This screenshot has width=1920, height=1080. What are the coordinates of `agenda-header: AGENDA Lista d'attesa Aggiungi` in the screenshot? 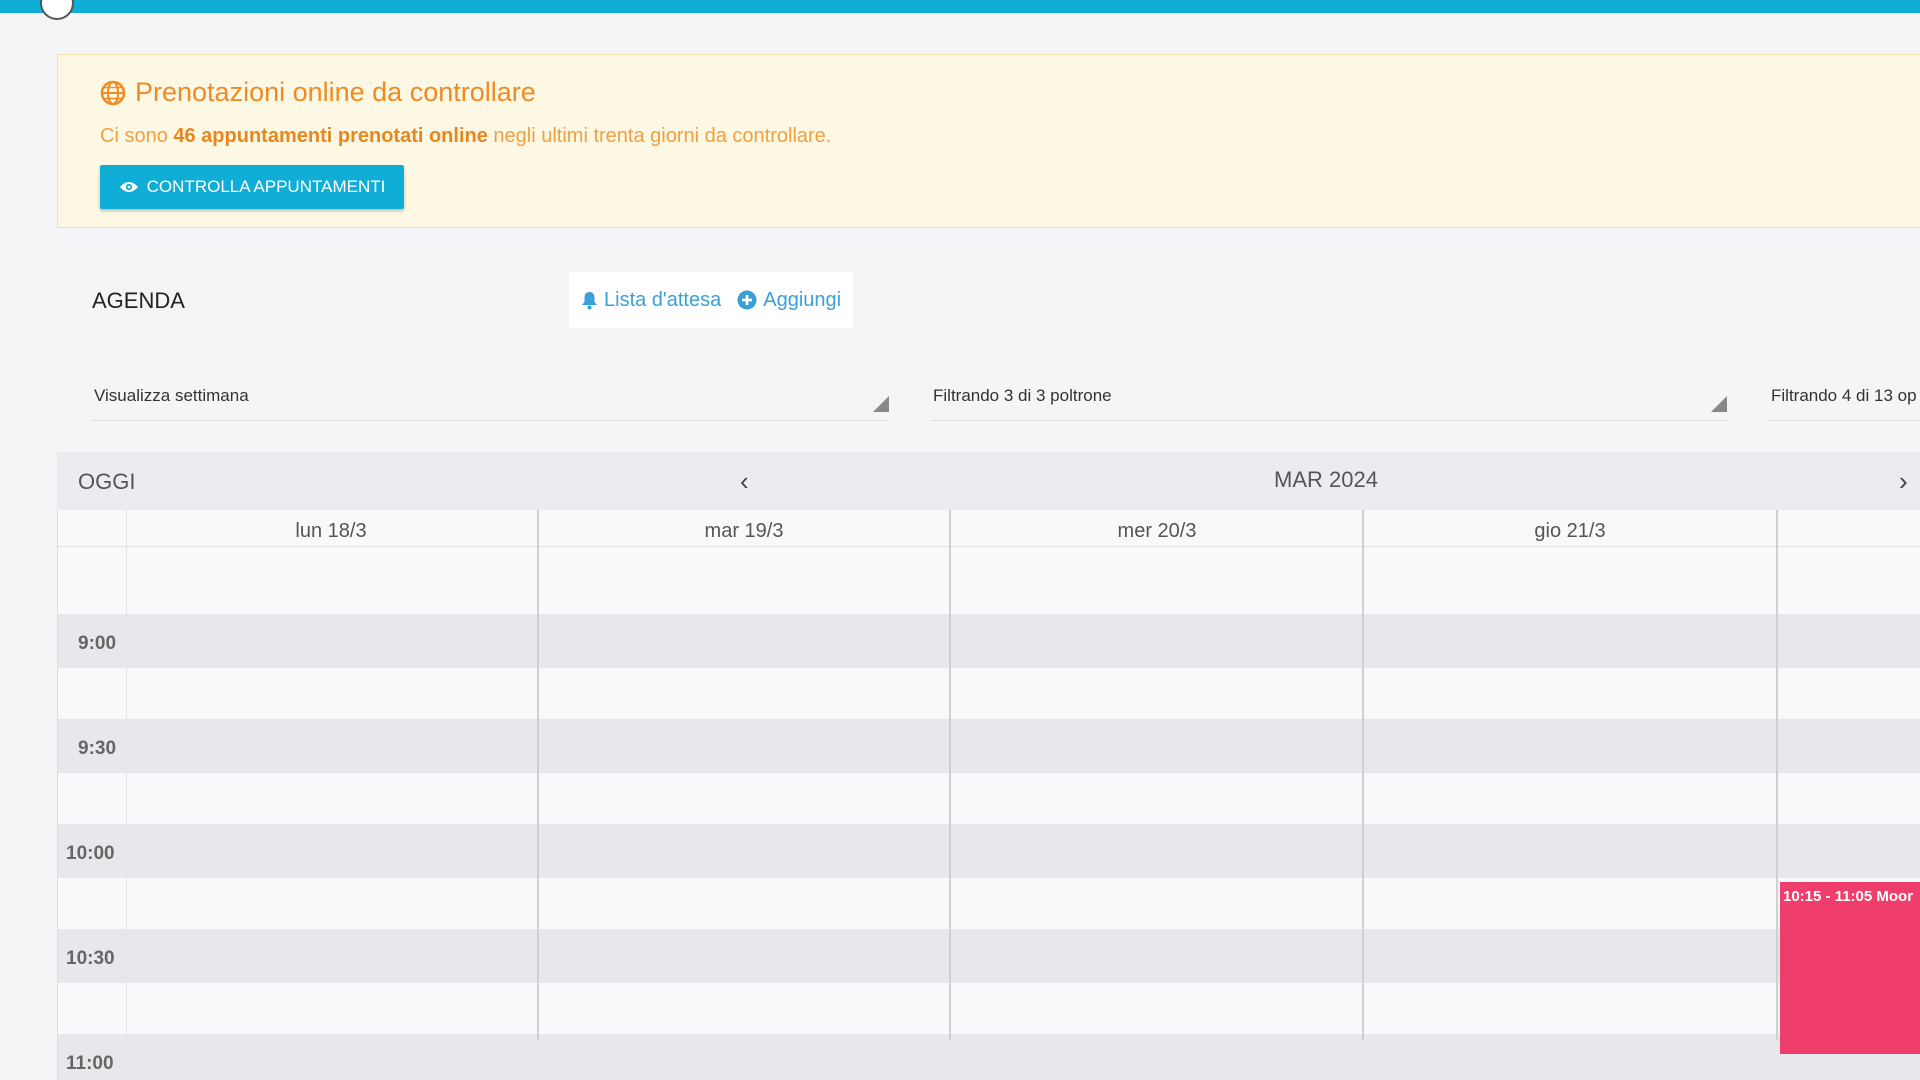 It's located at (988, 300).